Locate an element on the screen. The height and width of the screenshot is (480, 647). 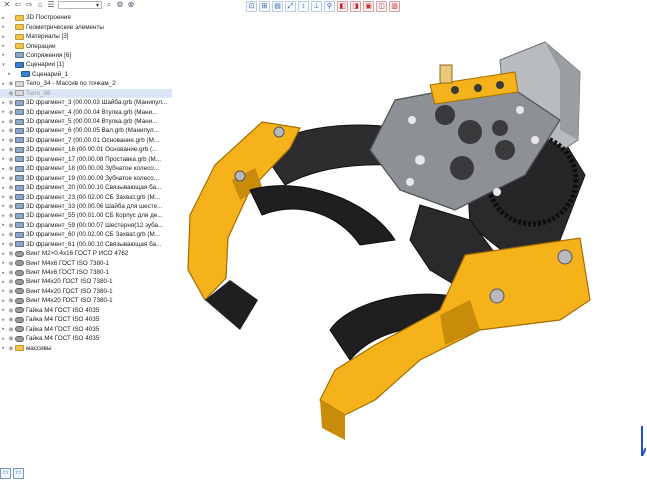
cube-icon: ◨ is located at coordinates (355, 6).